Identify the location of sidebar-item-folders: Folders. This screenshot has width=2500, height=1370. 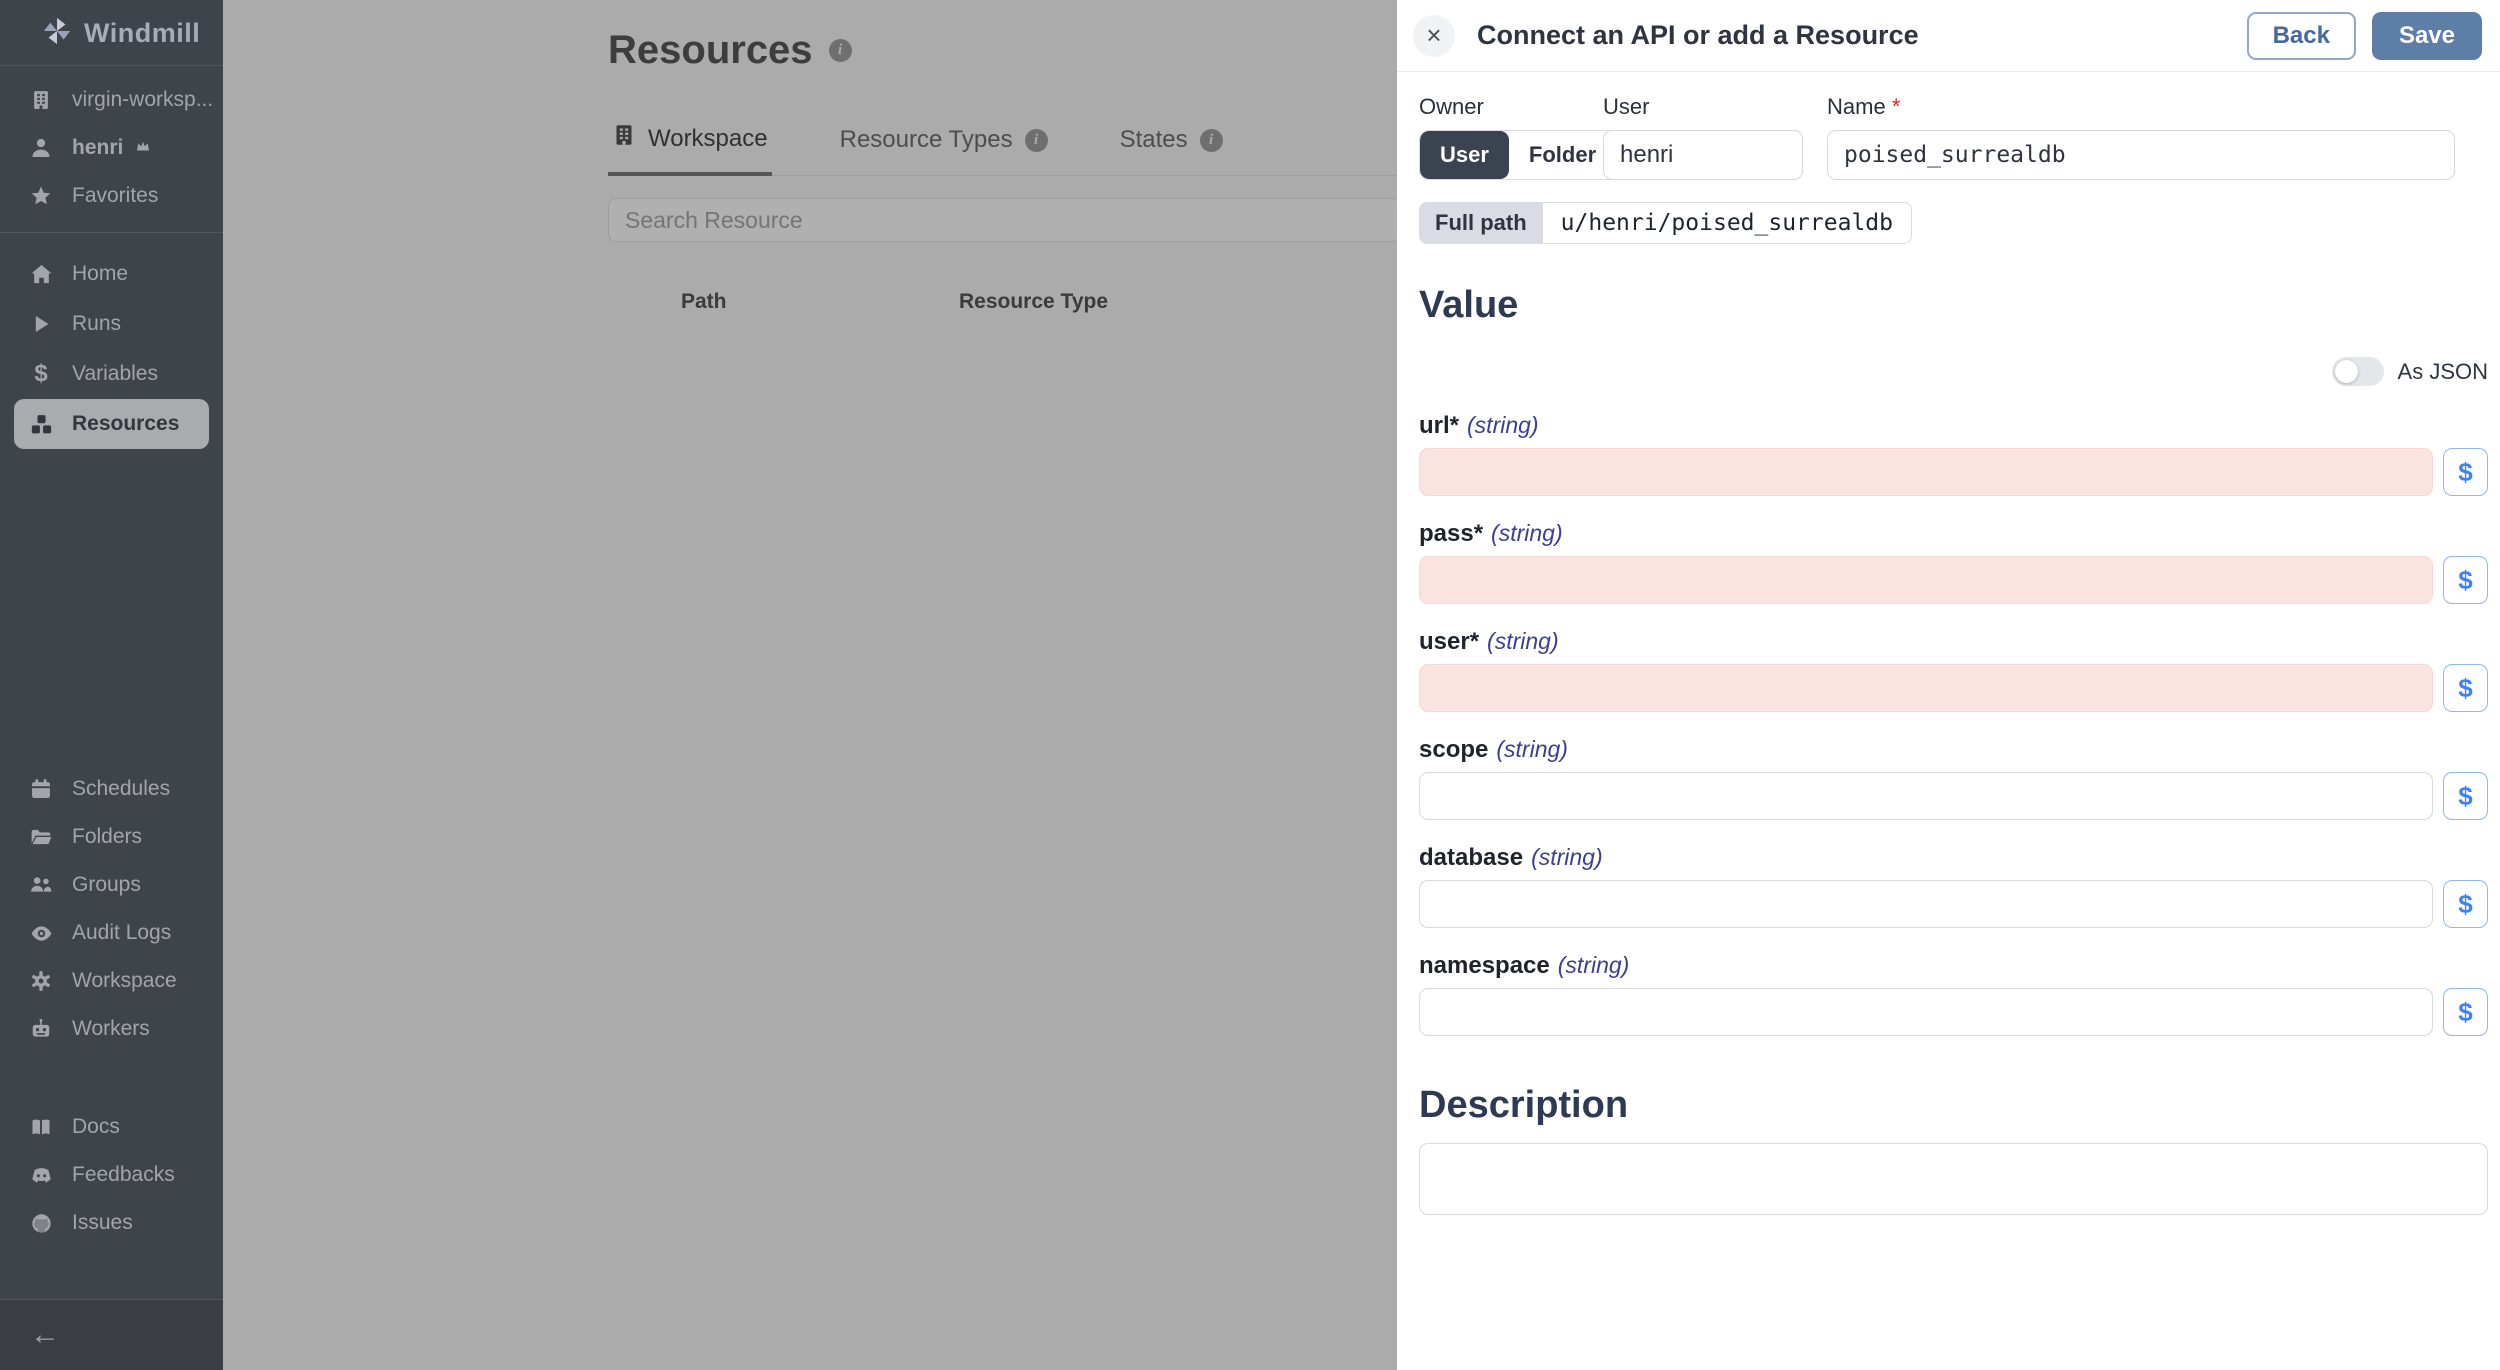
(111, 837).